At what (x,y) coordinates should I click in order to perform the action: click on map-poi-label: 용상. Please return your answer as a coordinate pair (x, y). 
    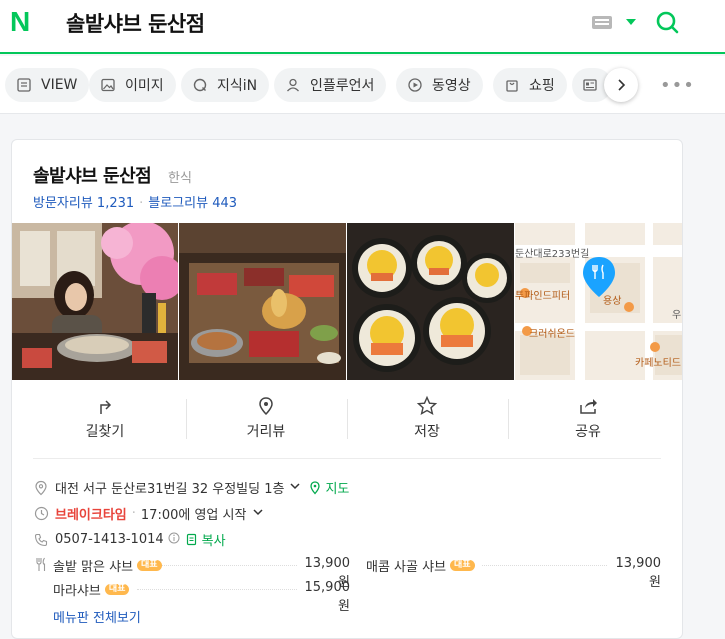
    Looking at the image, I should click on (612, 301).